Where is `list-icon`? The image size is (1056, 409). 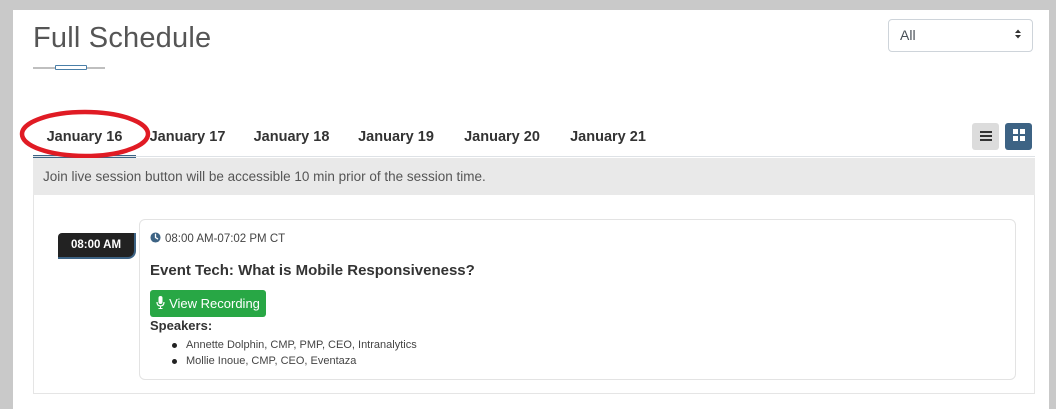
list-icon is located at coordinates (985, 137).